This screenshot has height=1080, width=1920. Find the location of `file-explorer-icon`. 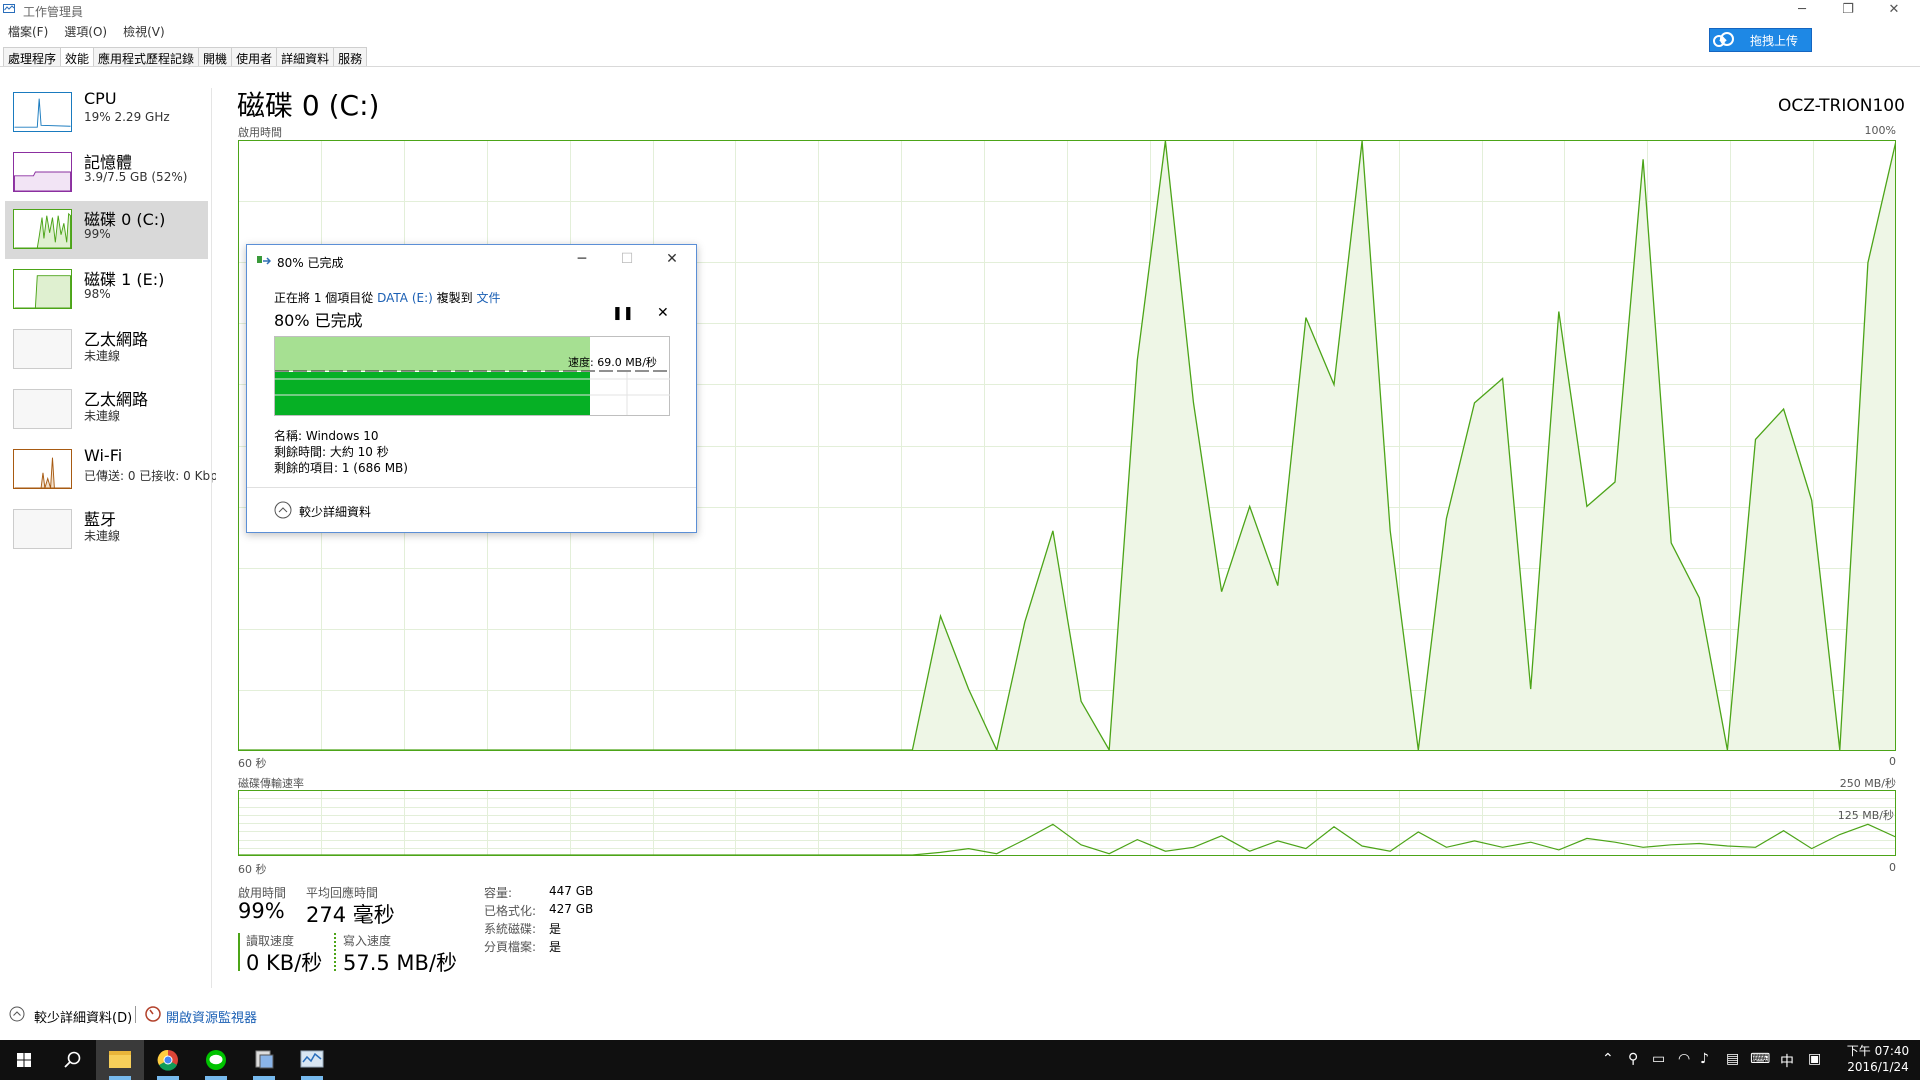

file-explorer-icon is located at coordinates (120, 1060).